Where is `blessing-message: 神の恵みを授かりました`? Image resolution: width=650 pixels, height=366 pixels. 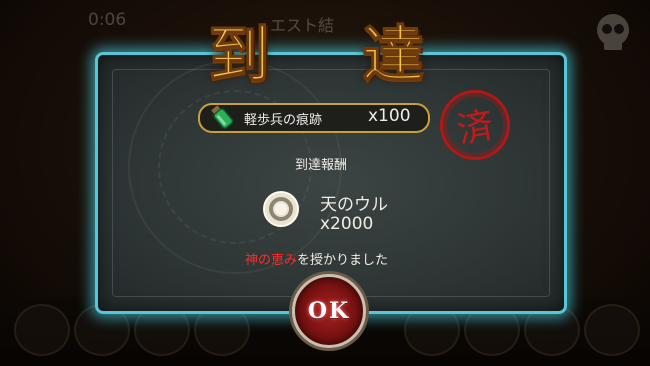
blessing-message: 神の恵みを授かりました is located at coordinates (316, 258).